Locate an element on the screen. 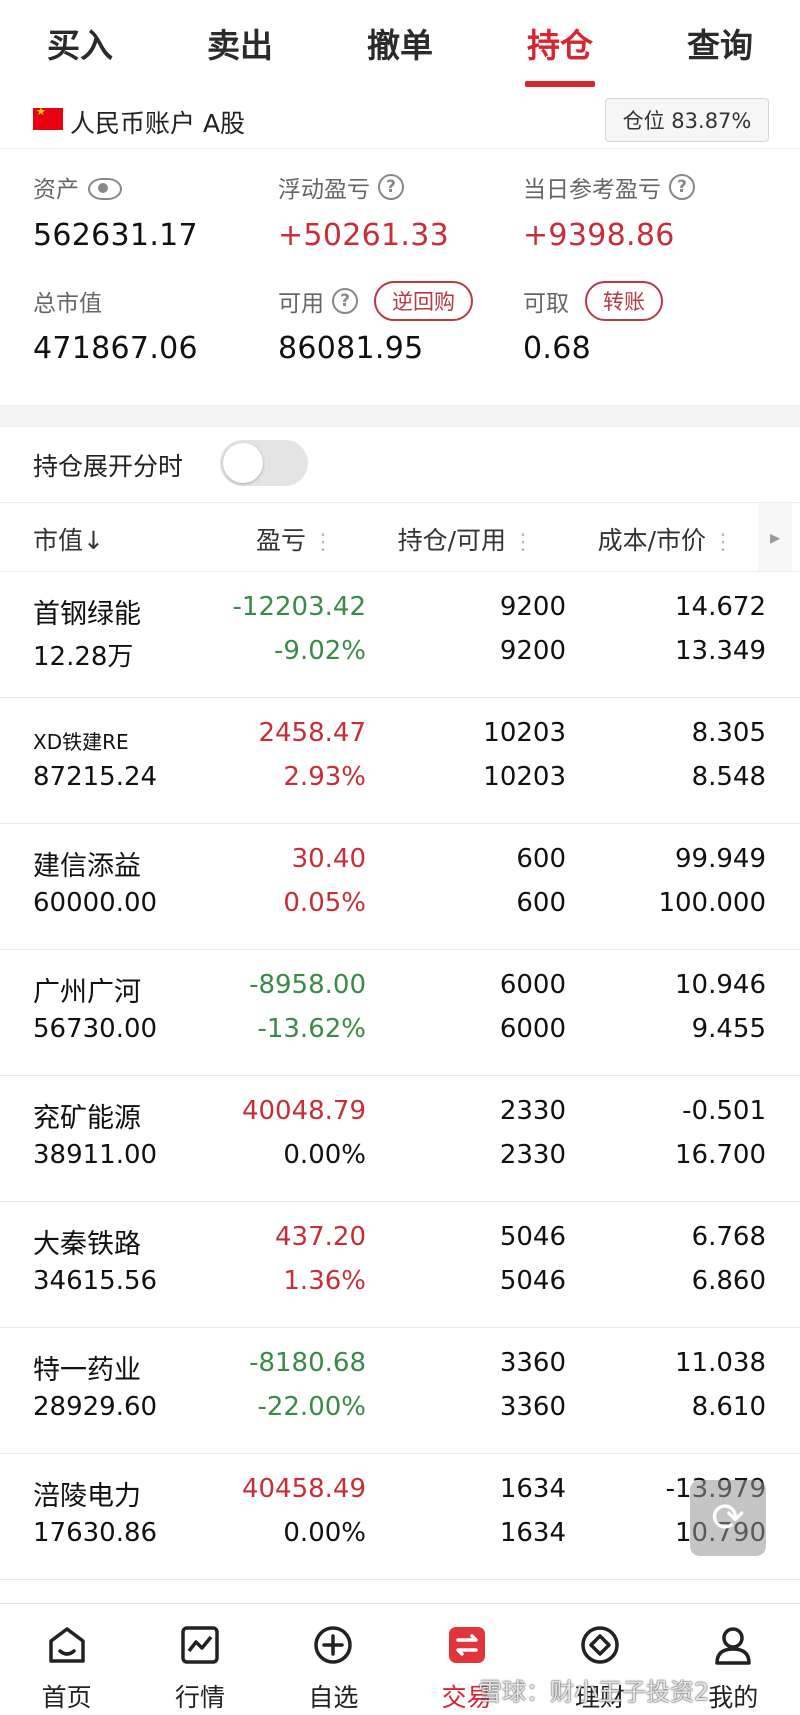 This screenshot has height=1715, width=800. nav-watchlist: 自选 is located at coordinates (333, 1659).